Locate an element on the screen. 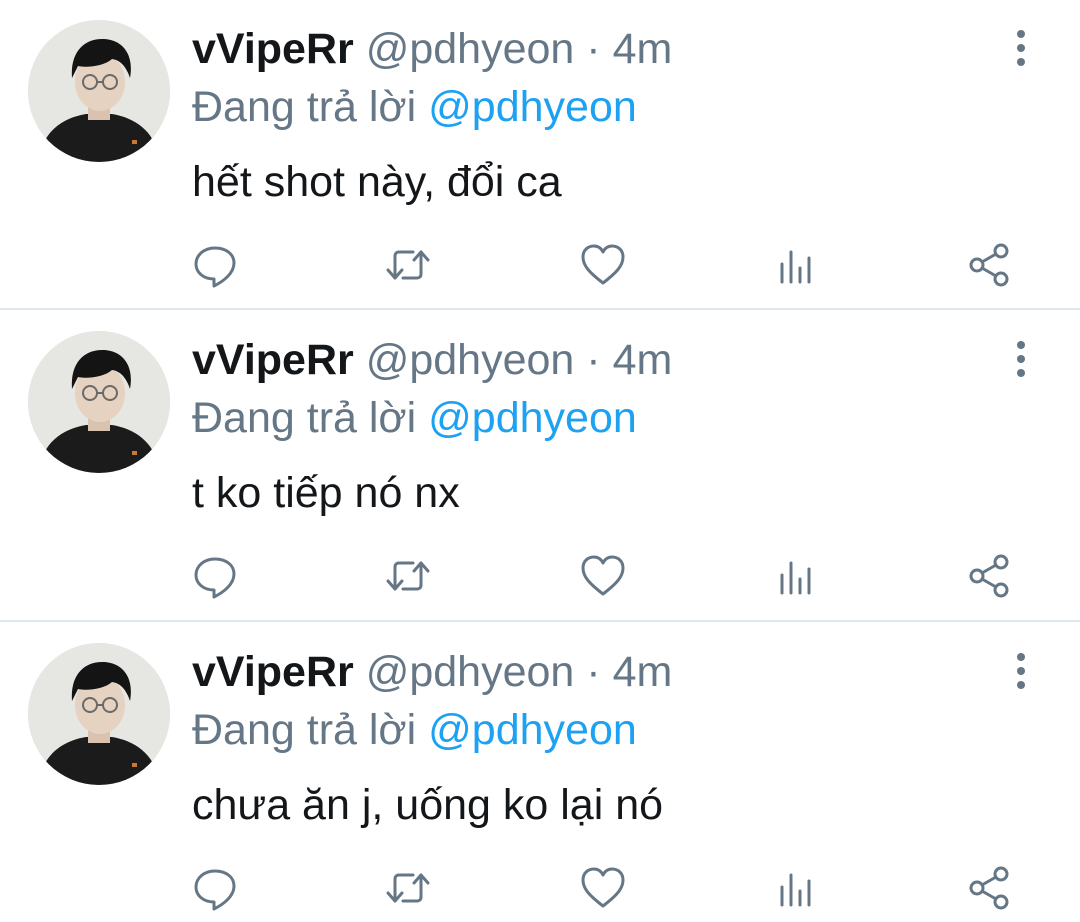  tweet-text: hết shot này, đổi ca is located at coordinates (377, 182).